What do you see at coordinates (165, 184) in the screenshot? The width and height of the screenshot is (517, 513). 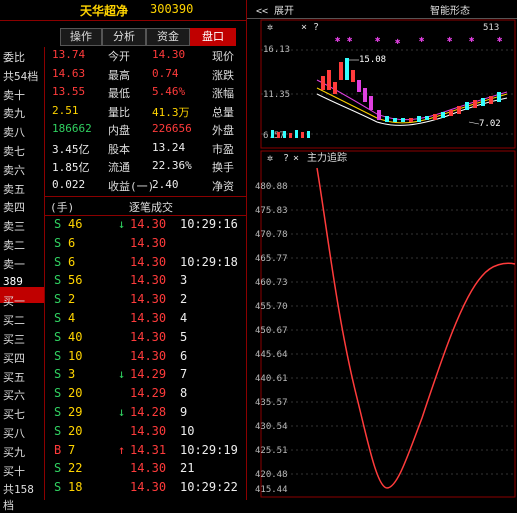 I see `quote-value: 2.40` at bounding box center [165, 184].